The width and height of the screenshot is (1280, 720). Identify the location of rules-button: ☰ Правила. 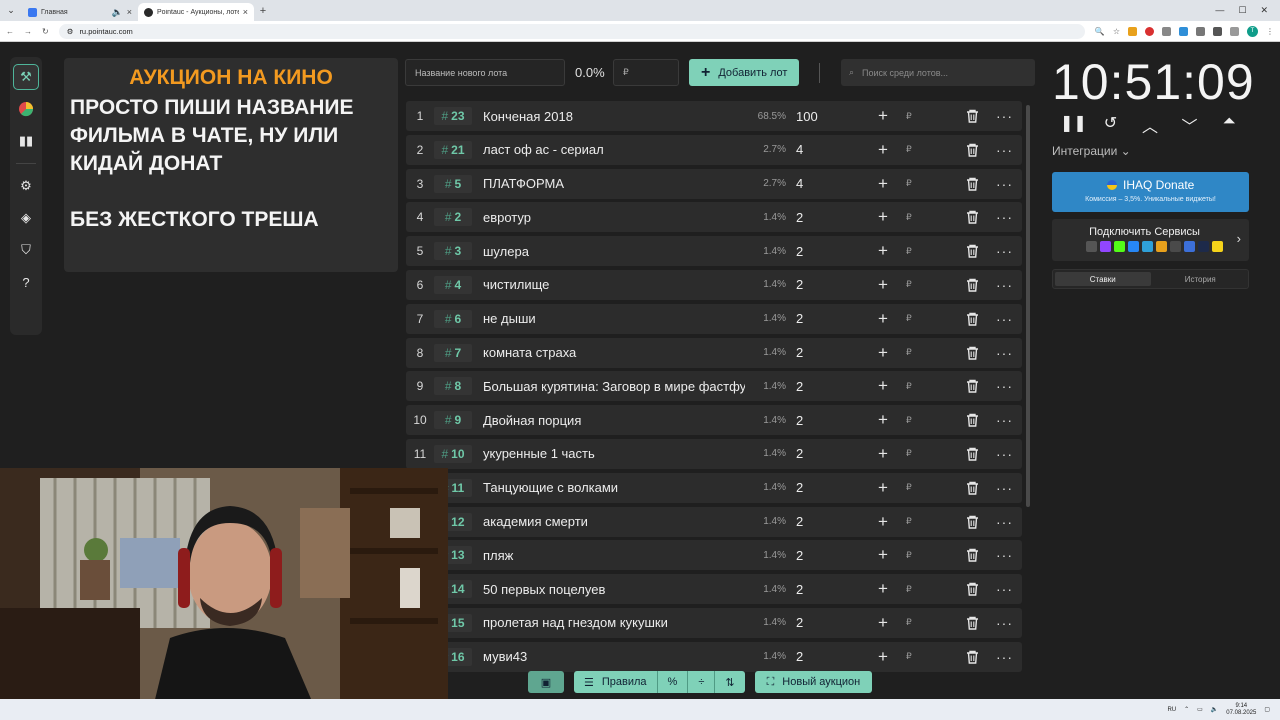
(616, 682).